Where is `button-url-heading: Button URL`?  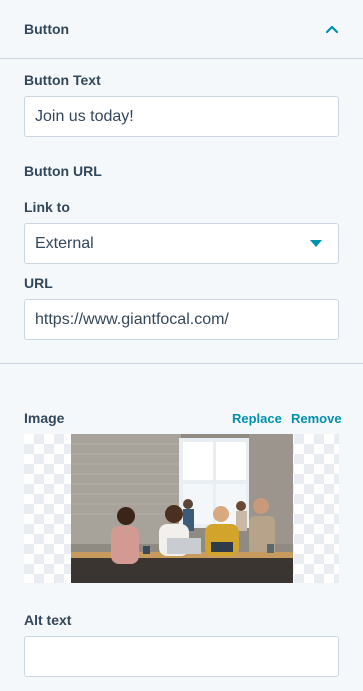 button-url-heading: Button URL is located at coordinates (63, 171).